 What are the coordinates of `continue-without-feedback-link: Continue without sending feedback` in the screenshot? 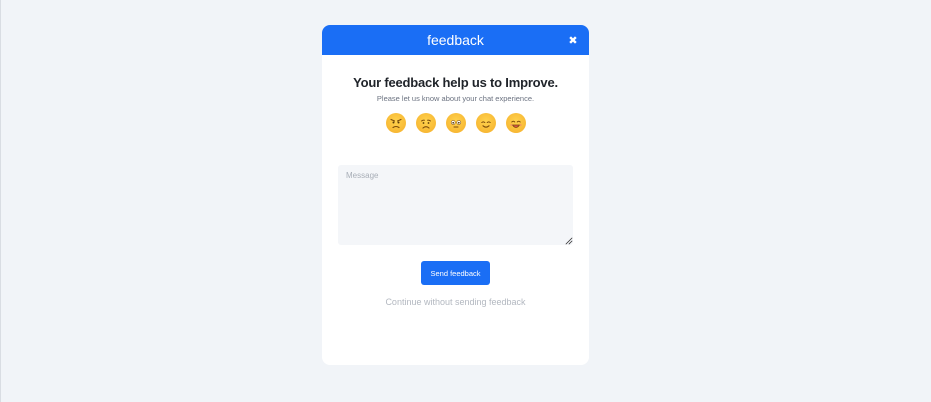 It's located at (455, 302).